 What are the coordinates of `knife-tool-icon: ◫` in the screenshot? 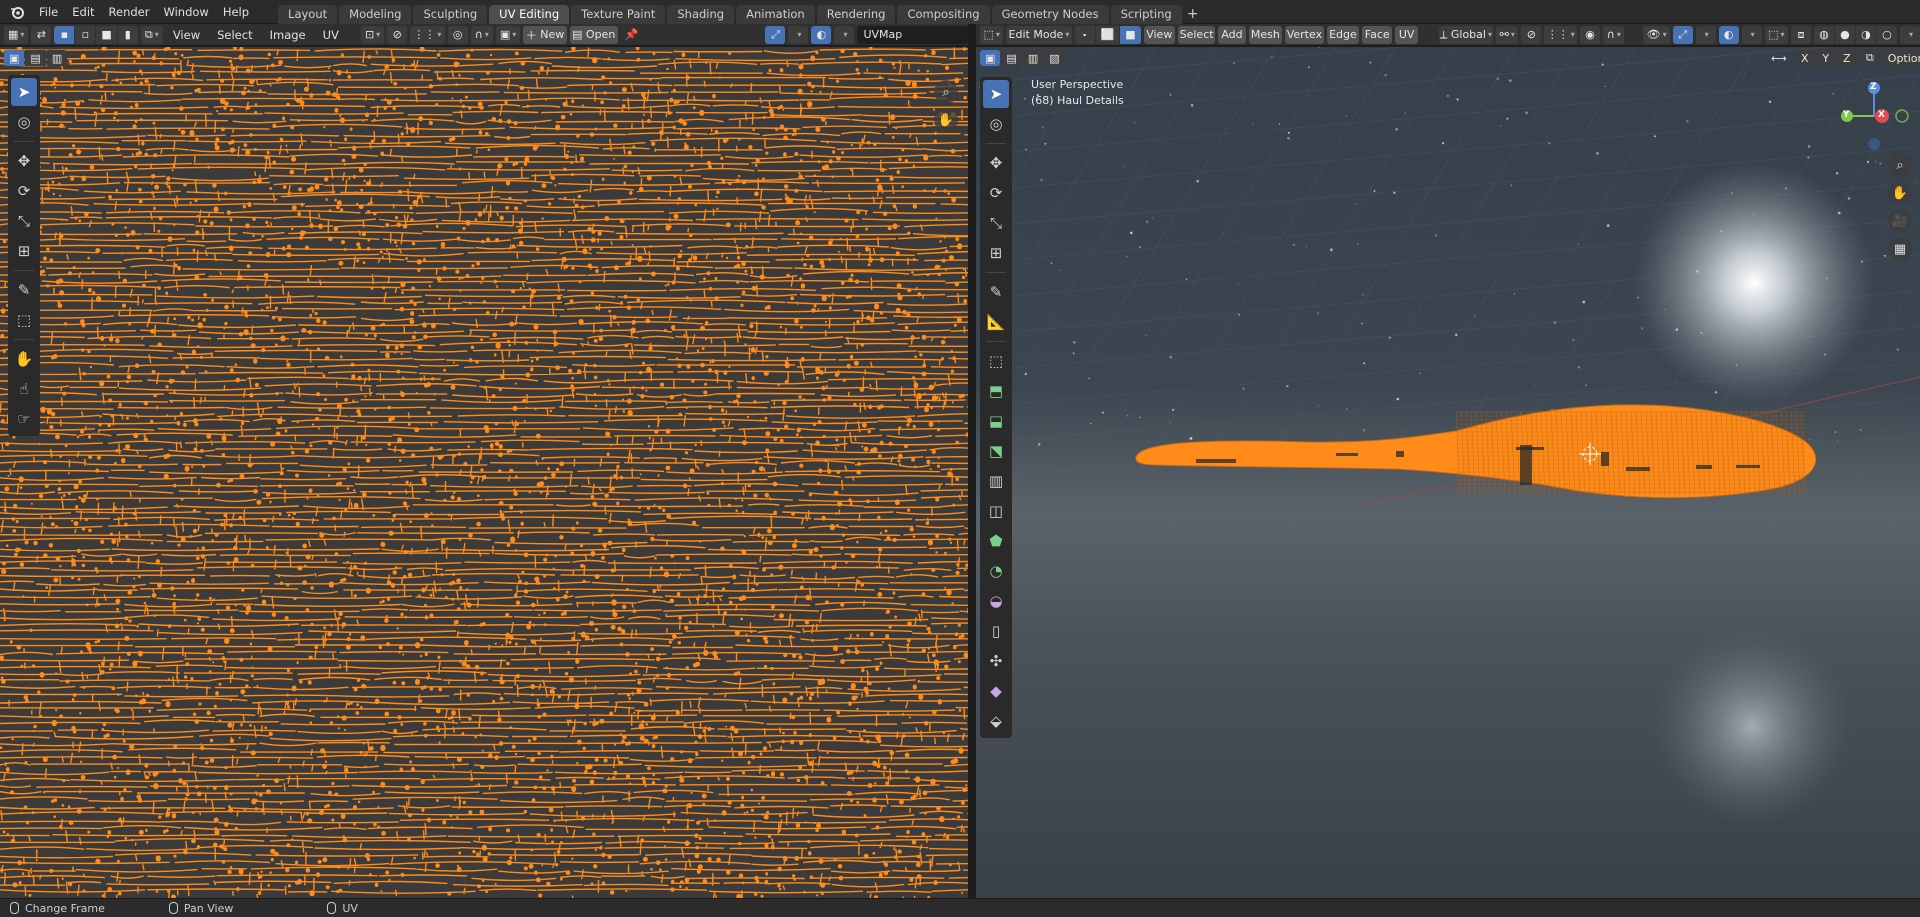 It's located at (996, 511).